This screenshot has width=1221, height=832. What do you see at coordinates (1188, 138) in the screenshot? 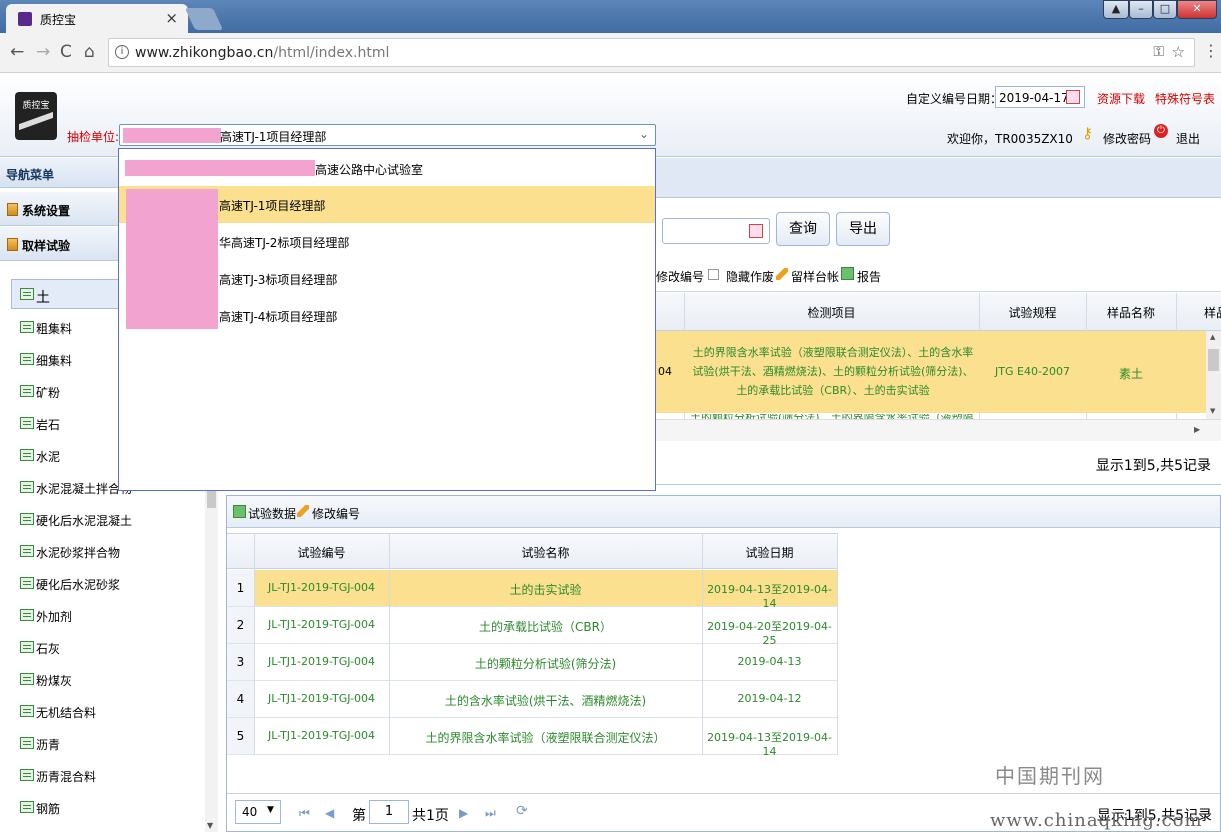
I see `logout-link: 退出` at bounding box center [1188, 138].